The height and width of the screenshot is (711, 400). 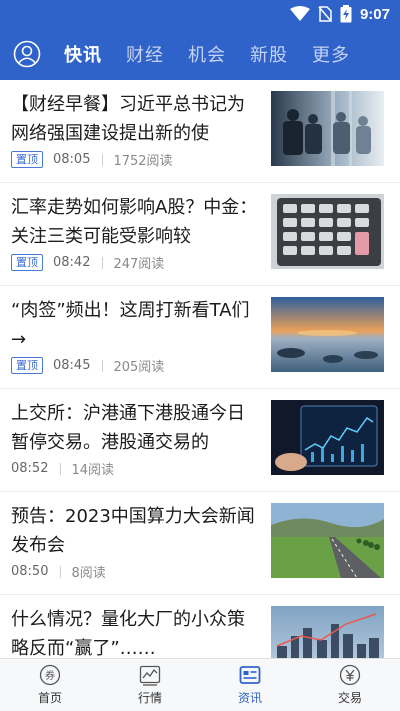 What do you see at coordinates (325, 14) in the screenshot?
I see `no-sim-icon` at bounding box center [325, 14].